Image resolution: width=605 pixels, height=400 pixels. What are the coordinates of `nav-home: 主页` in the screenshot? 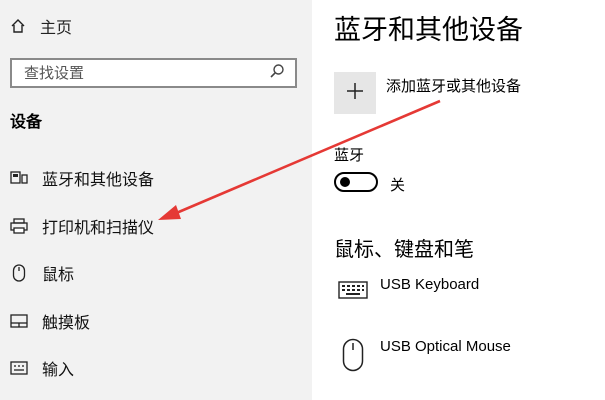 It's located at (41, 26).